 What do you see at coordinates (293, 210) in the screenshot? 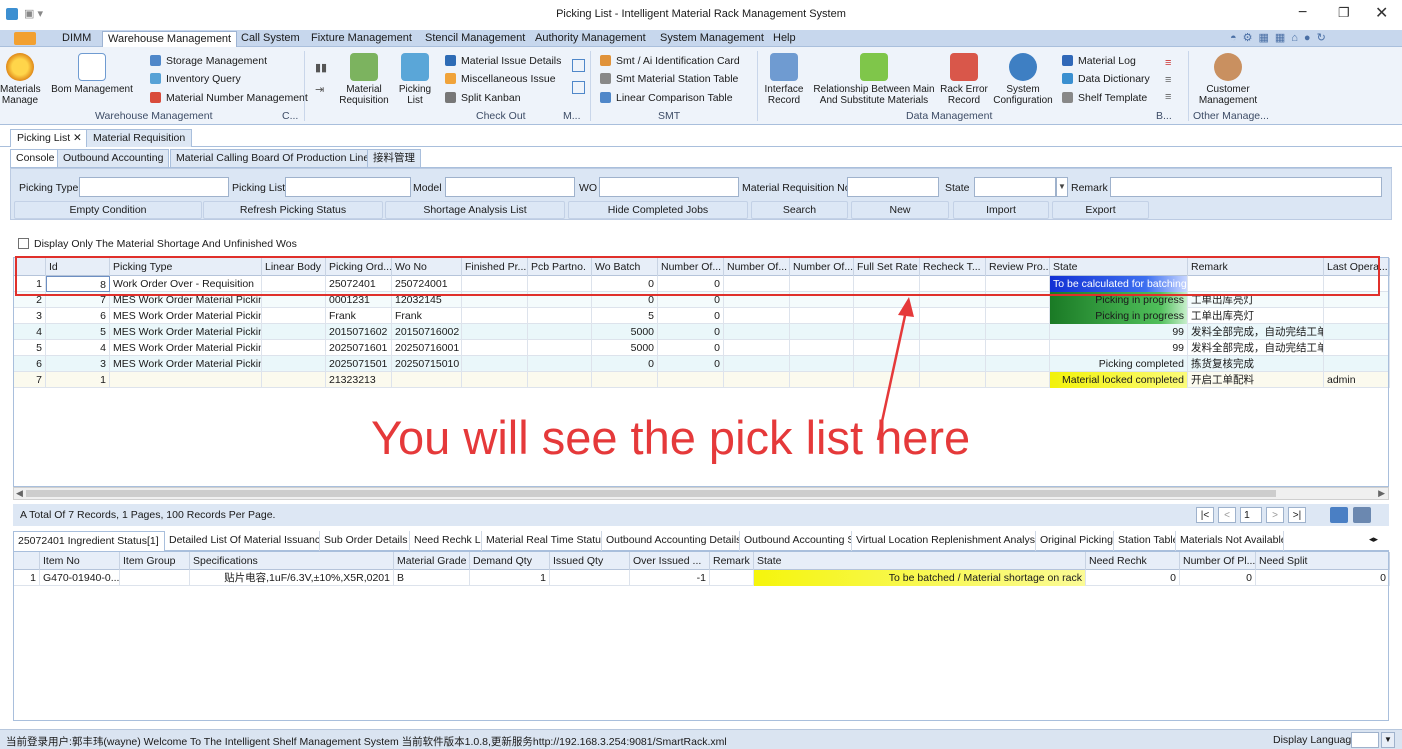
I see `refresh-picking-status-button: Refresh Picking Status` at bounding box center [293, 210].